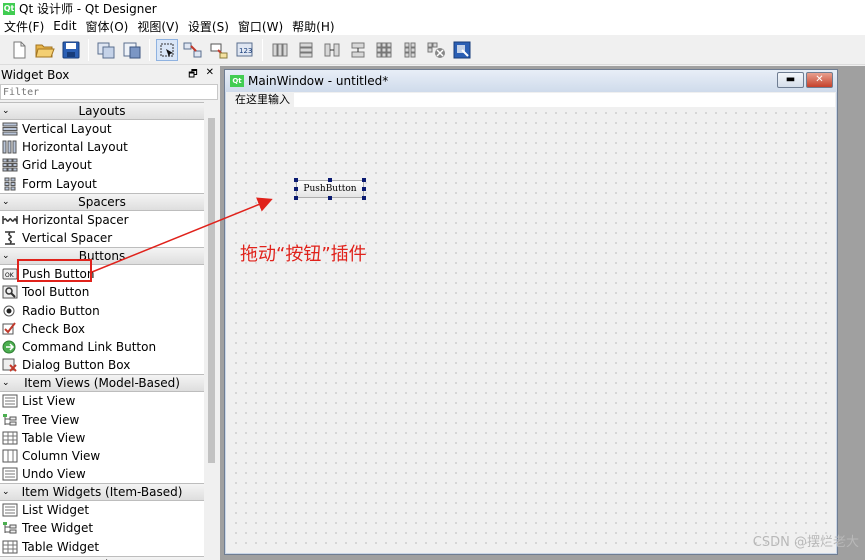 This screenshot has width=865, height=560. What do you see at coordinates (303, 254) in the screenshot?
I see `annotation-text: 拖动“按钮”插件` at bounding box center [303, 254].